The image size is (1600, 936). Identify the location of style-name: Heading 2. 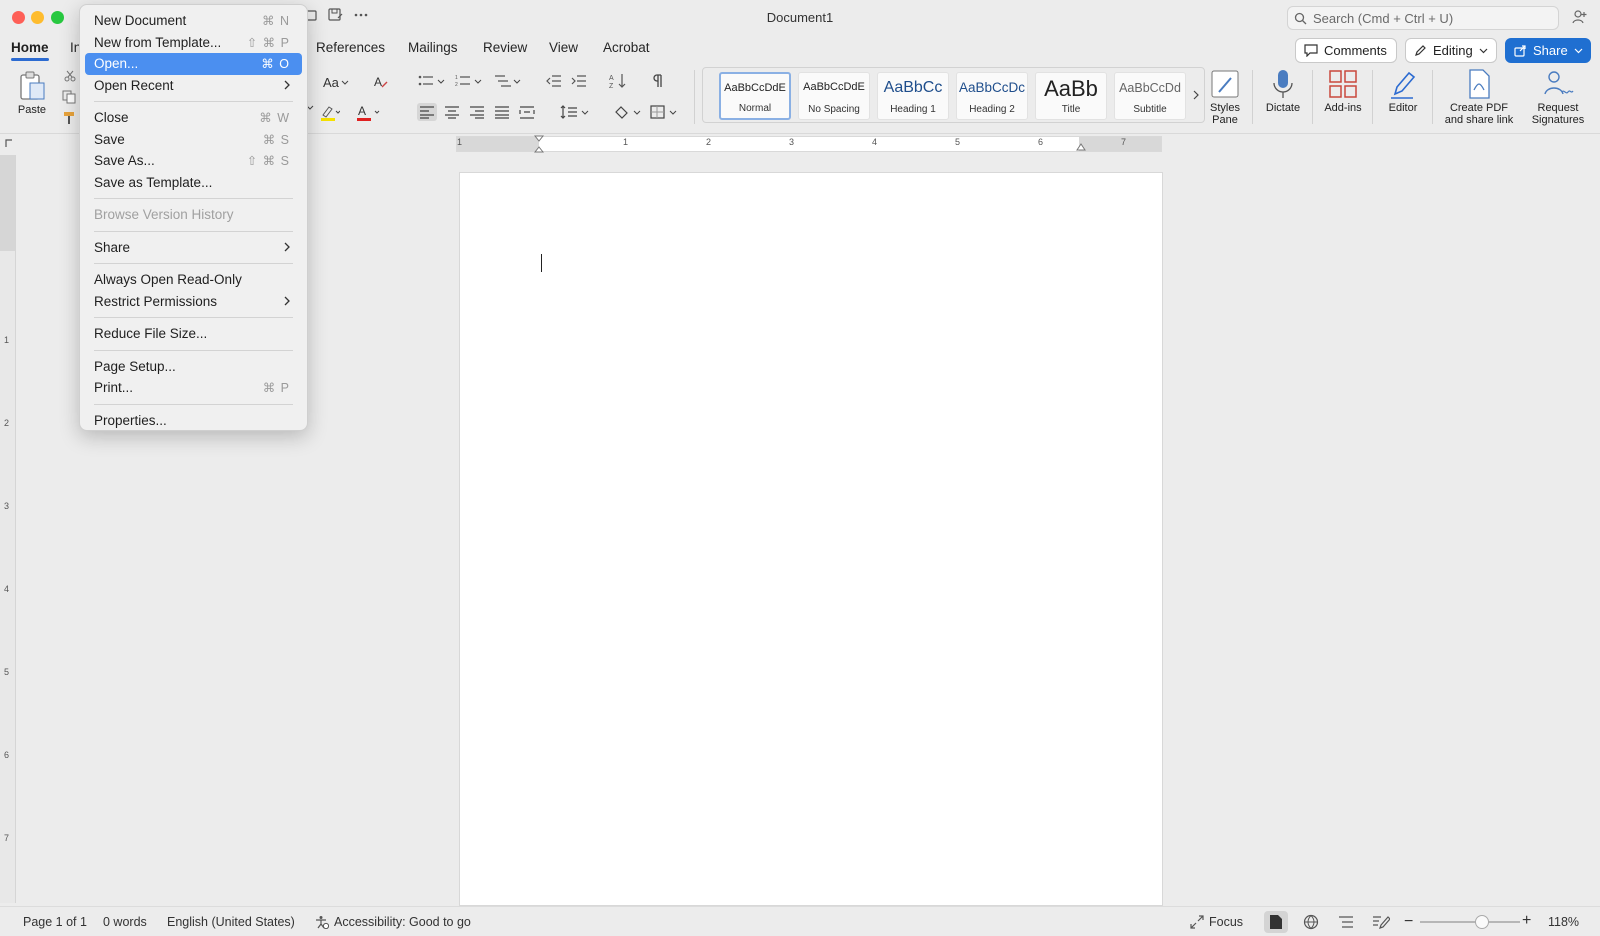
(992, 109).